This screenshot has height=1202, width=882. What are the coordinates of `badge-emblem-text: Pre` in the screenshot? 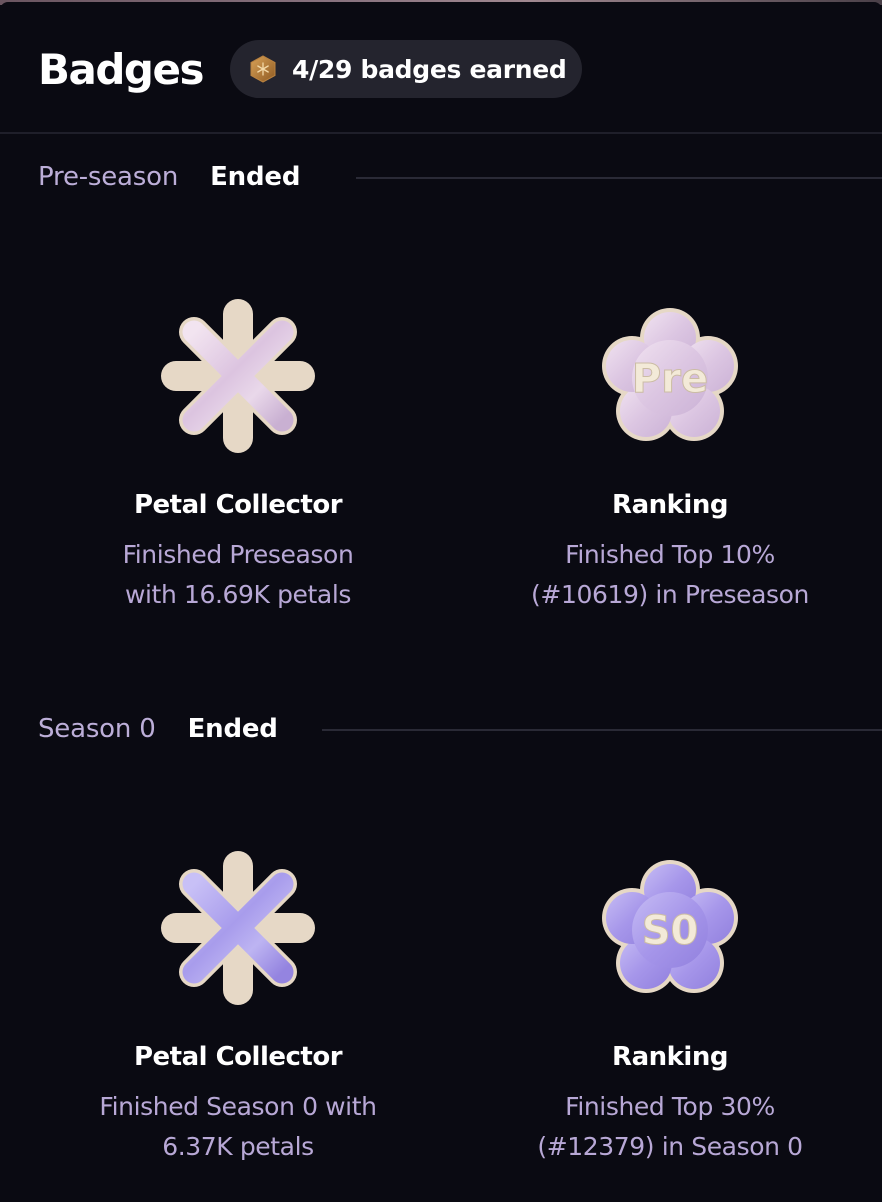 It's located at (670, 379).